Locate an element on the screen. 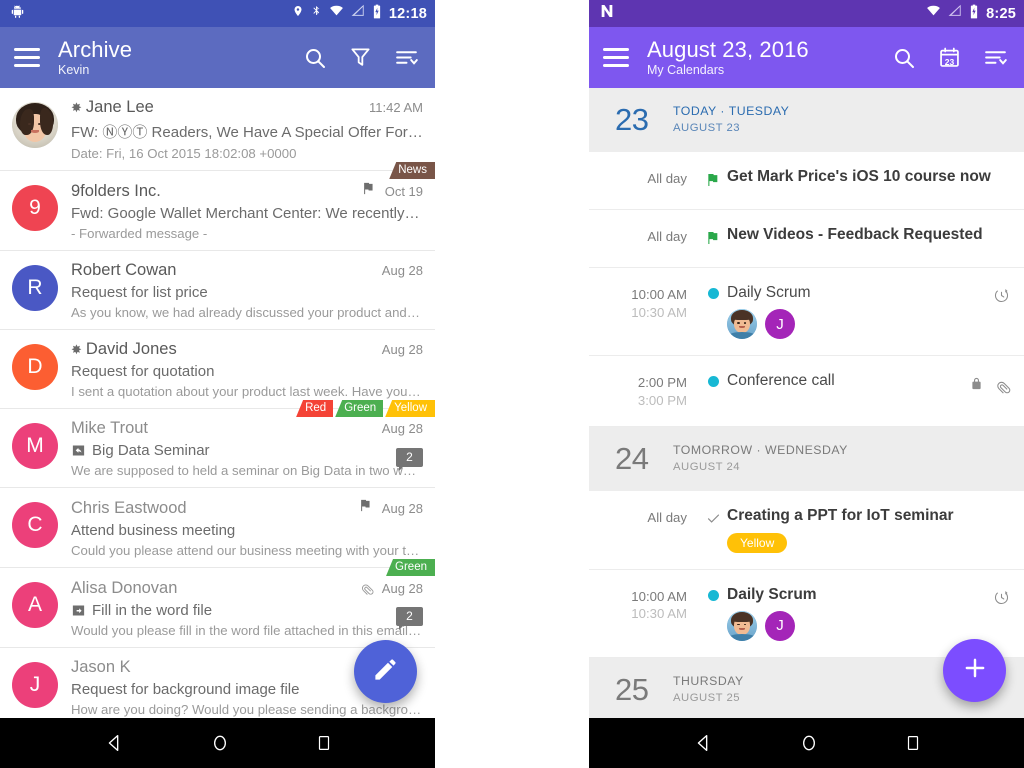 The width and height of the screenshot is (1024, 768). event-attendees: J is located at coordinates (856, 324).